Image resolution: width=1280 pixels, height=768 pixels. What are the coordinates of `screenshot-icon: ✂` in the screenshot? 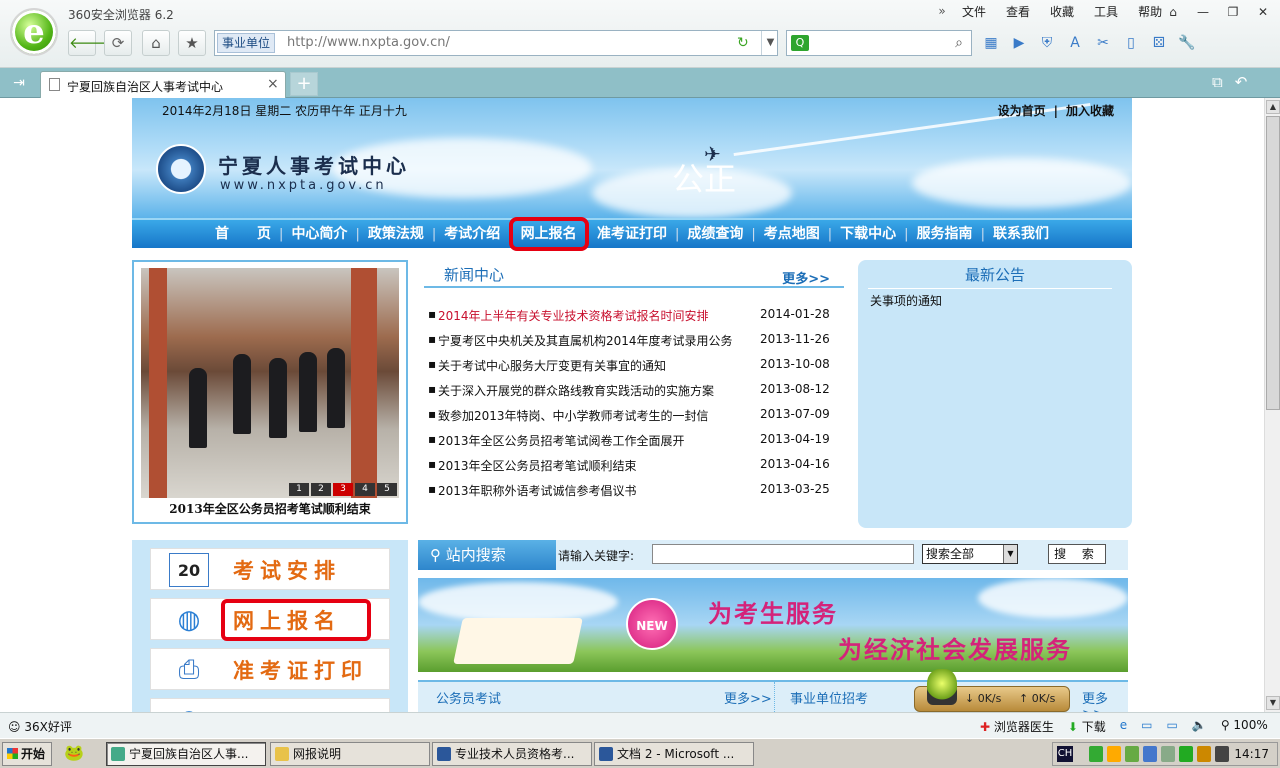 It's located at (1103, 43).